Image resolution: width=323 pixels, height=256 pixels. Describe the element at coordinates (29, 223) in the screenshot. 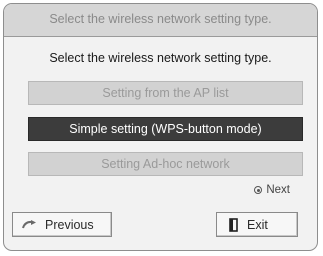

I see `back-arrow-icon` at that location.